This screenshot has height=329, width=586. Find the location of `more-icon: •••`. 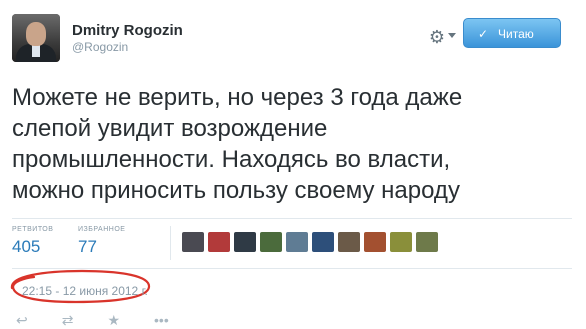

more-icon: ••• is located at coordinates (161, 320).